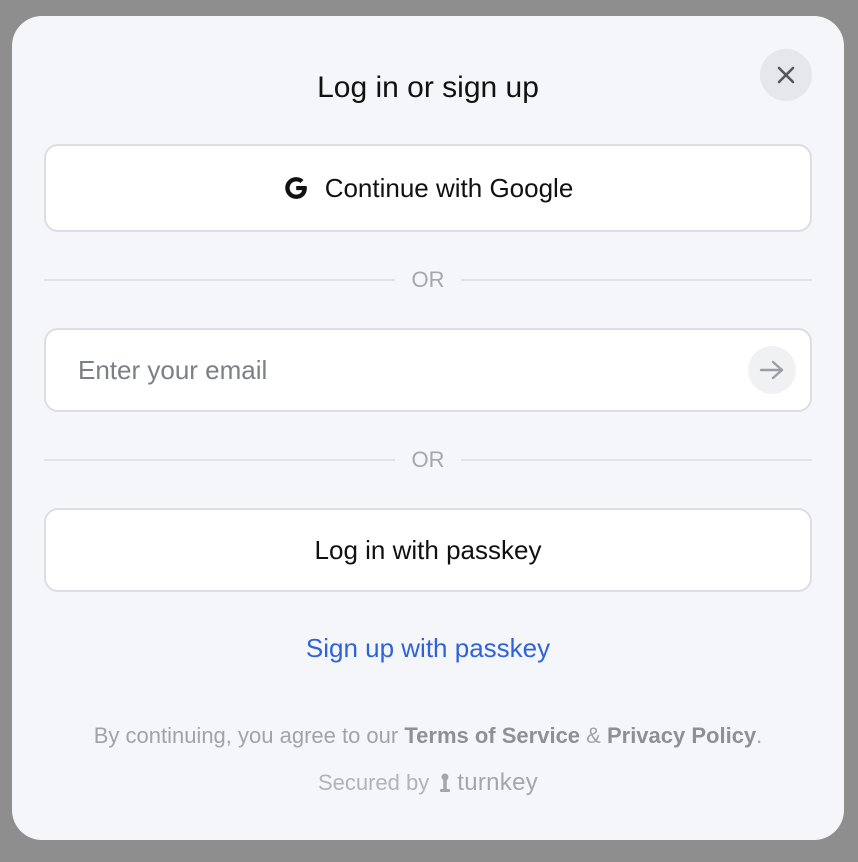 The height and width of the screenshot is (862, 858). I want to click on email-field-container, so click(428, 370).